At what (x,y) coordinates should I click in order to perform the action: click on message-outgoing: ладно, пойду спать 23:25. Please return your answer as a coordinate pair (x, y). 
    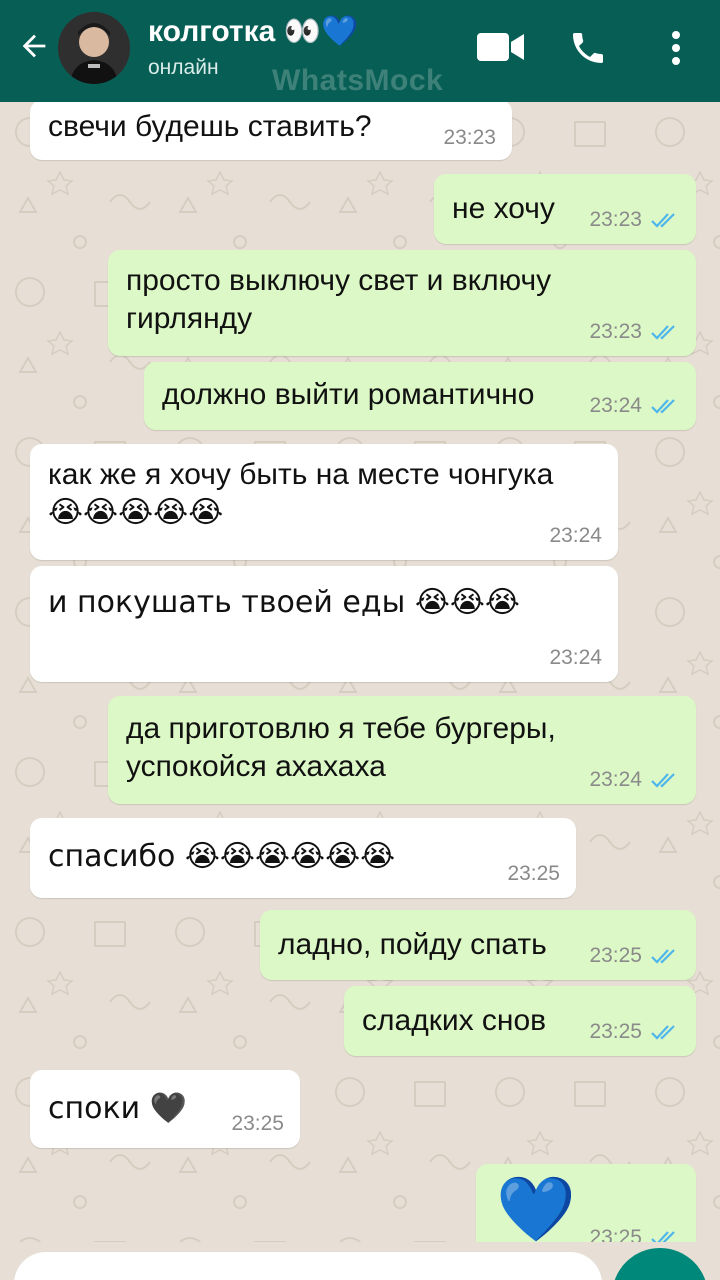
    Looking at the image, I should click on (478, 945).